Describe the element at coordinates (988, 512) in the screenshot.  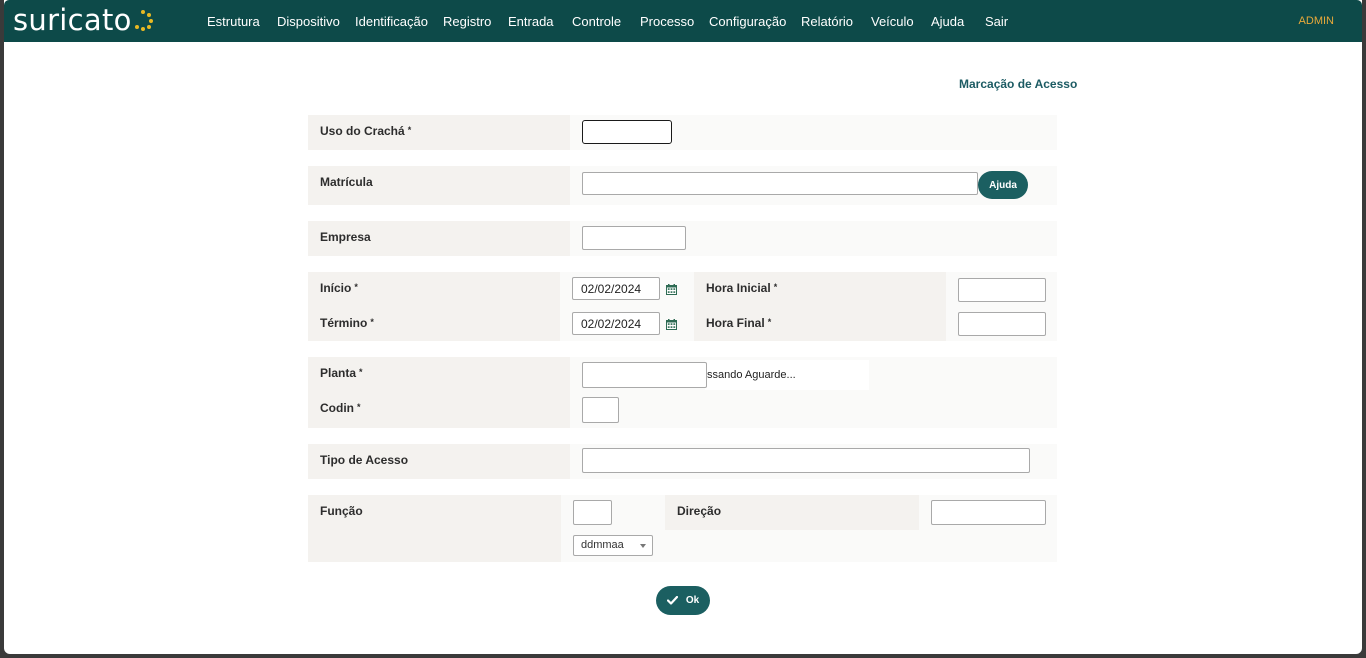
I see `direcao-input` at that location.